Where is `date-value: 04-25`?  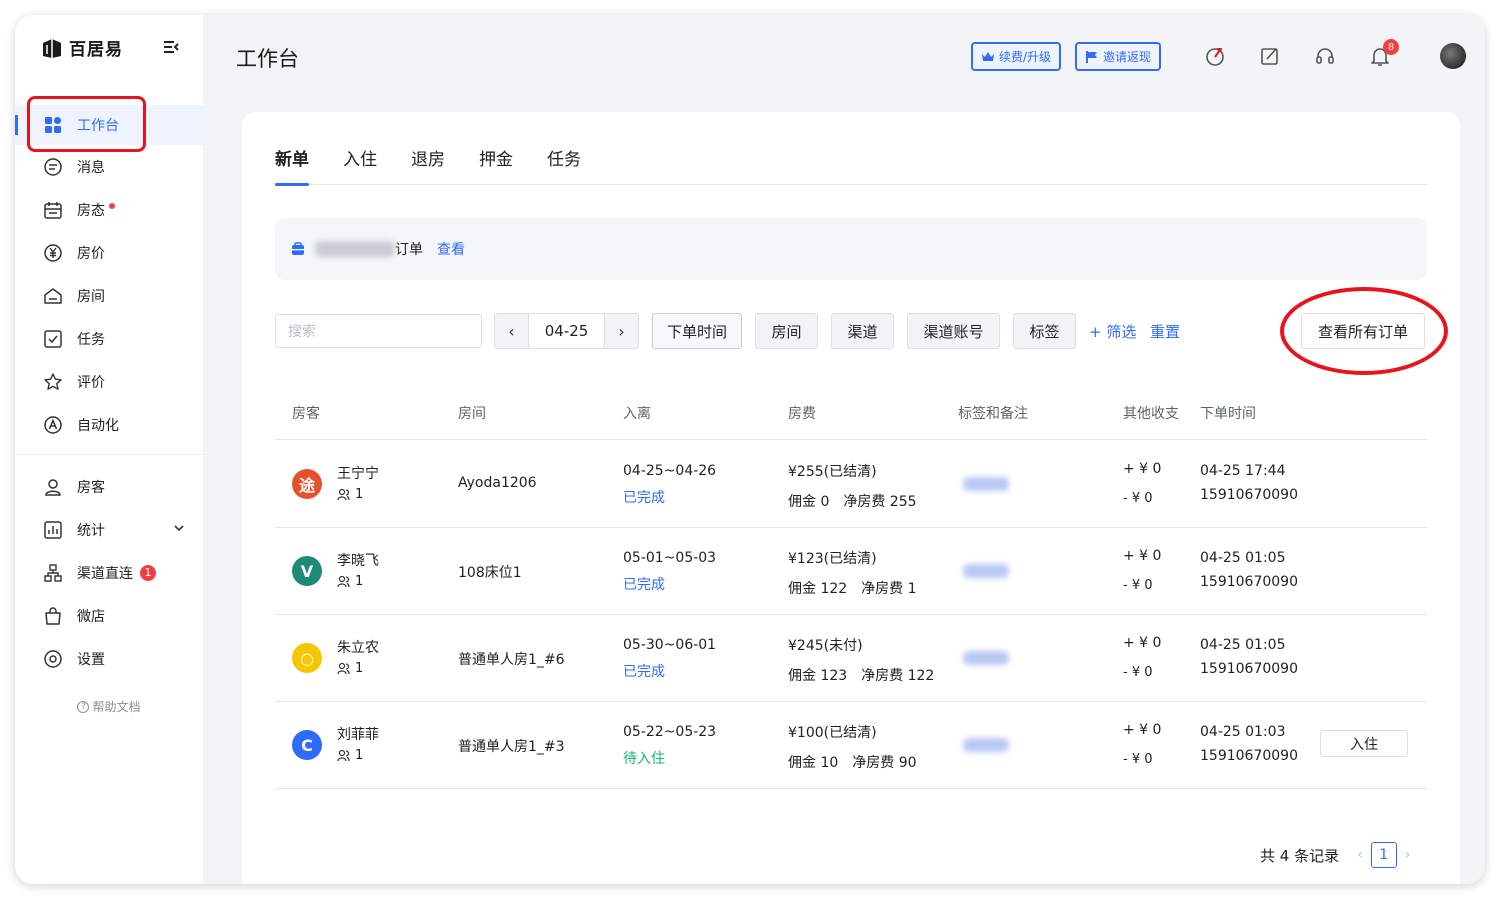 date-value: 04-25 is located at coordinates (566, 331).